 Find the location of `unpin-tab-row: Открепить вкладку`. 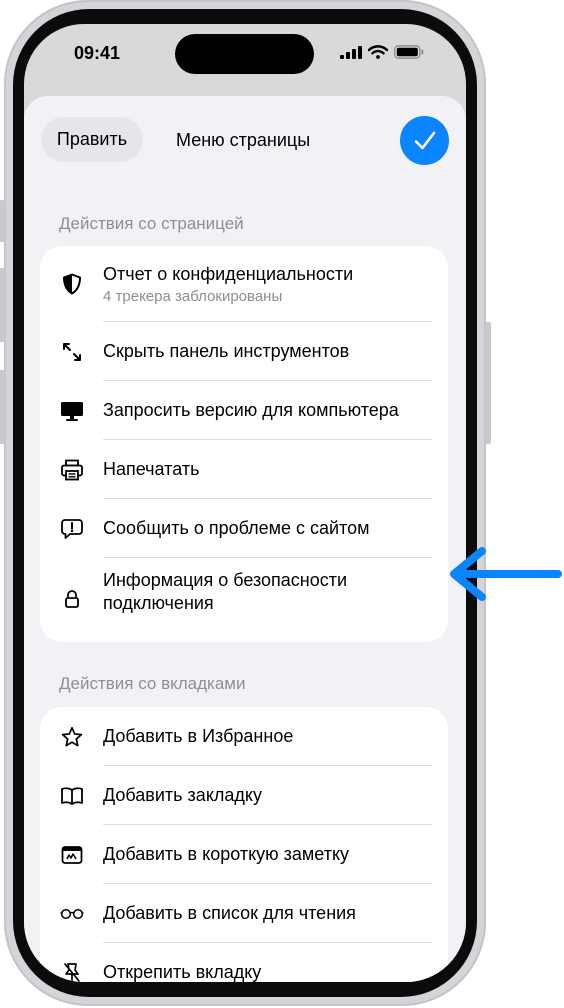

unpin-tab-row: Открепить вкладку is located at coordinates (244, 962).